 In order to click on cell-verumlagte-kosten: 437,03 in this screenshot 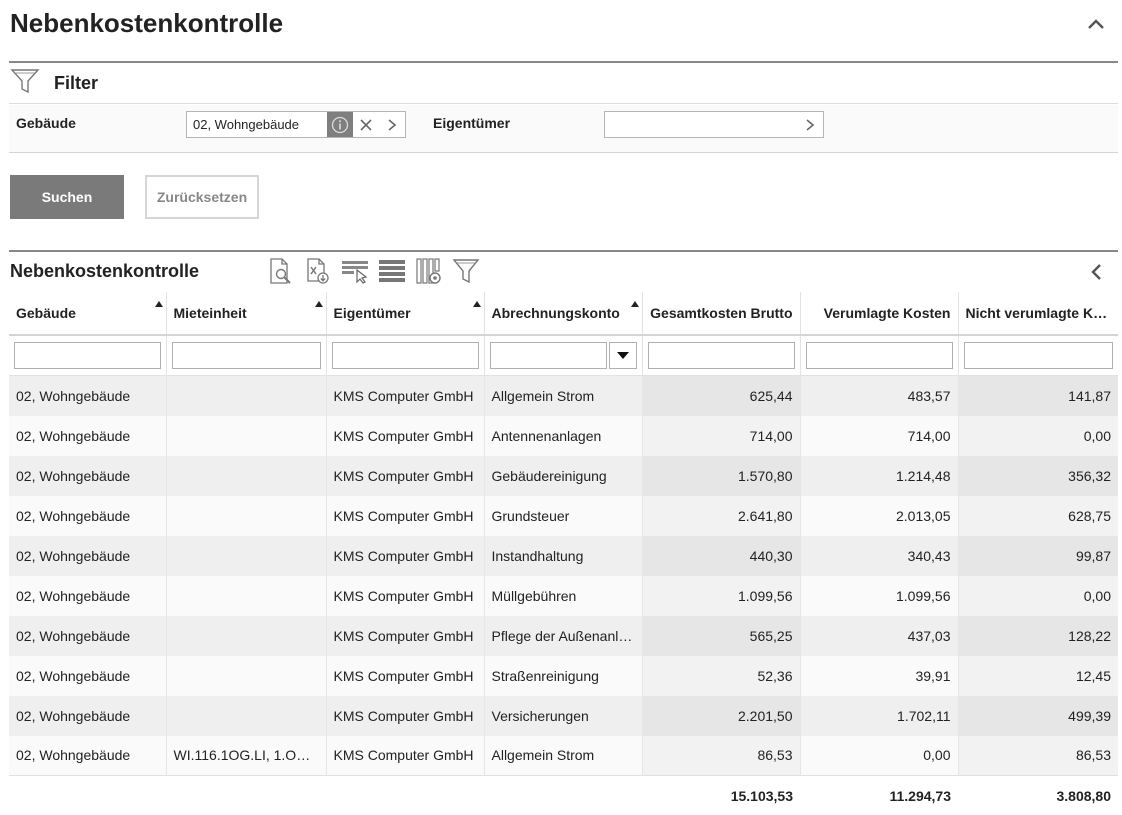, I will do `click(879, 635)`.